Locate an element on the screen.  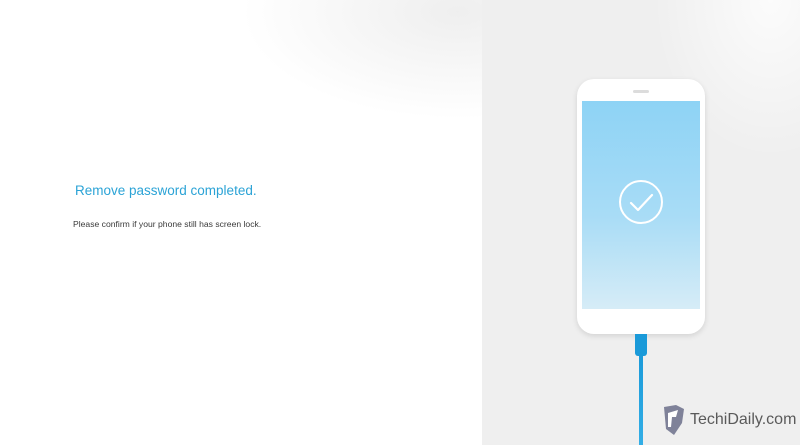
usb-plug is located at coordinates (641, 345).